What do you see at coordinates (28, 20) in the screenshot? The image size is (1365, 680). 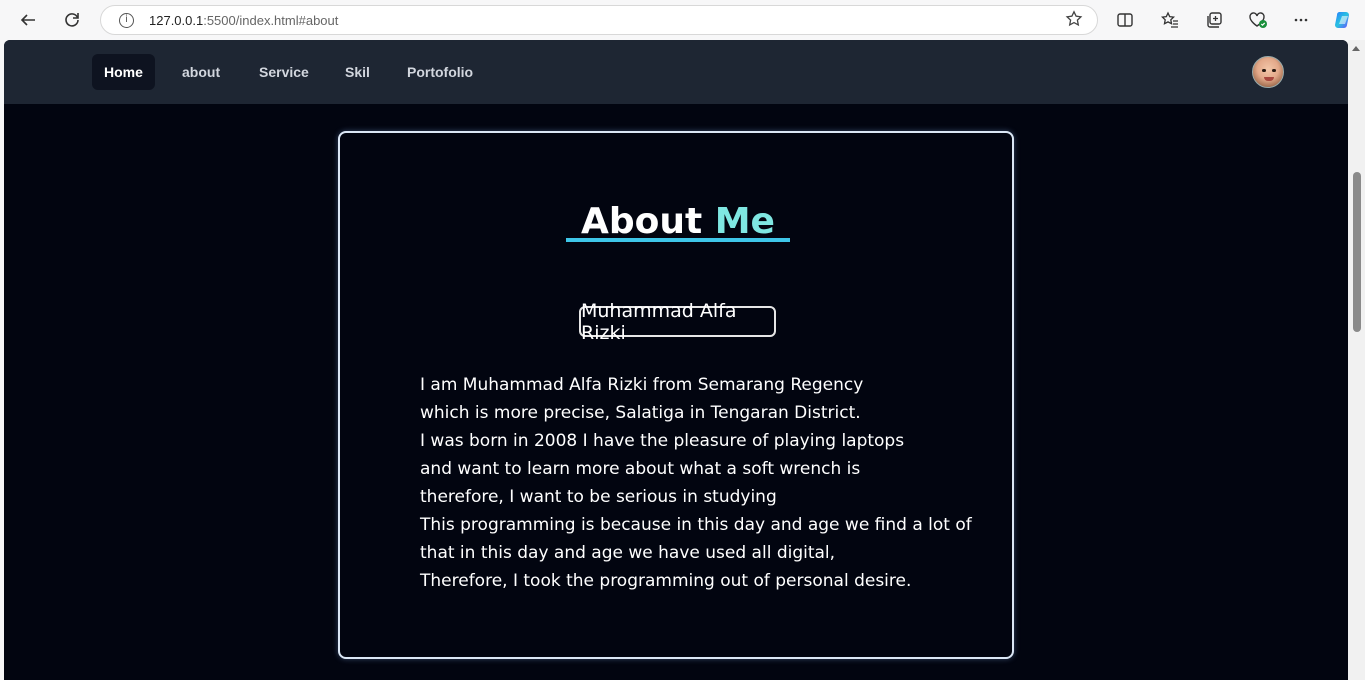 I see `back-icon` at bounding box center [28, 20].